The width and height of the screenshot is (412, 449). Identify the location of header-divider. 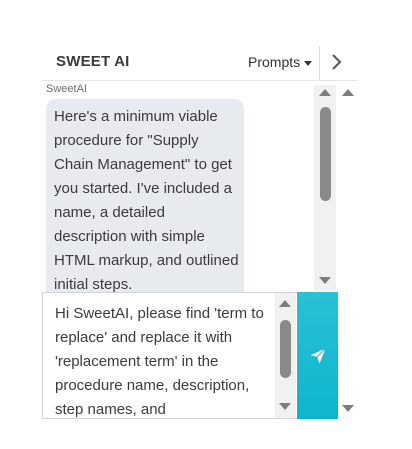
(319, 63).